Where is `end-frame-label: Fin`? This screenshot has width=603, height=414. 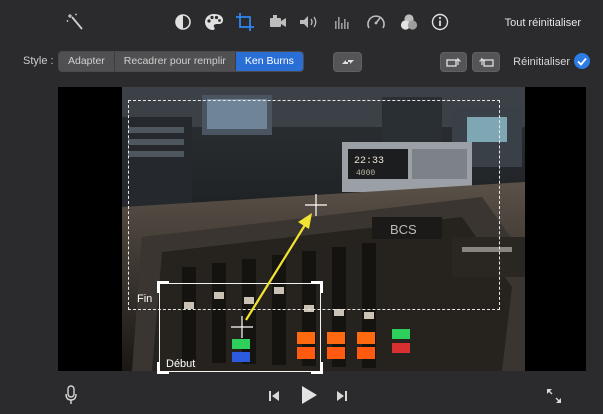 end-frame-label: Fin is located at coordinates (145, 299).